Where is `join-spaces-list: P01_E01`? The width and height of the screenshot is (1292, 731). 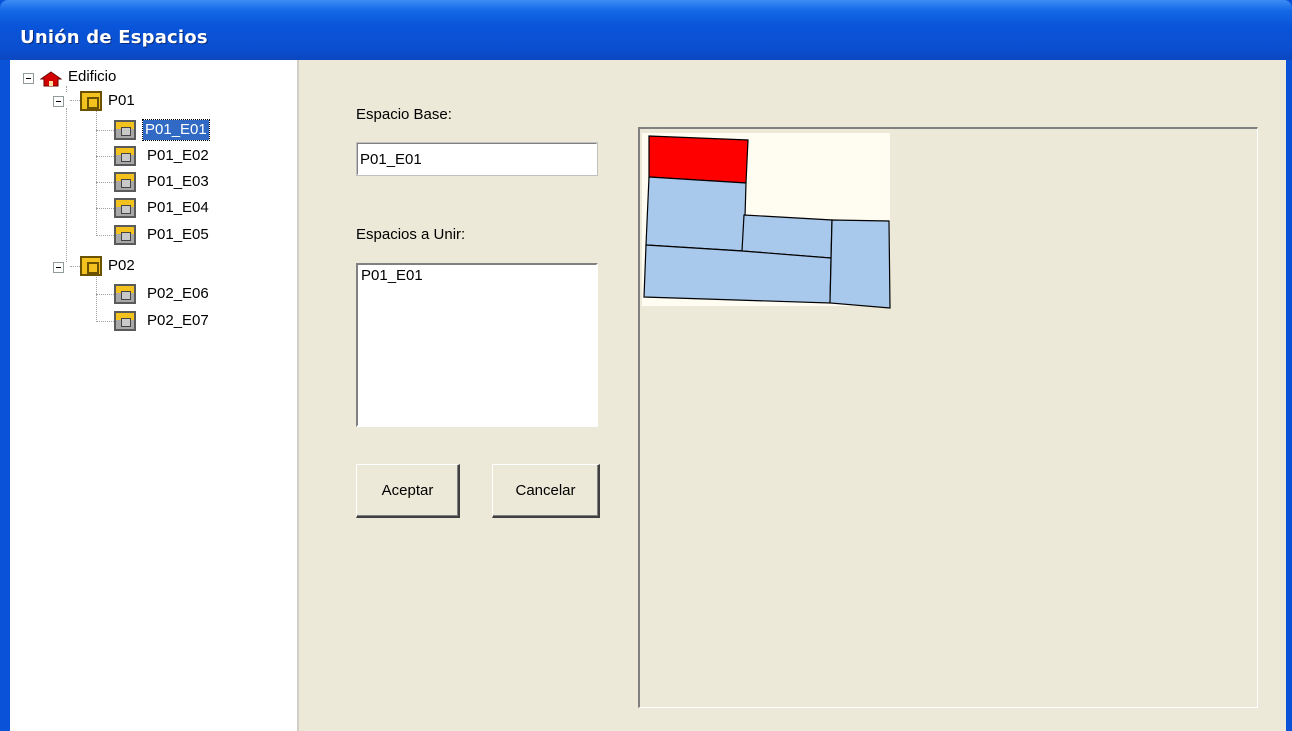 join-spaces-list: P01_E01 is located at coordinates (477, 345).